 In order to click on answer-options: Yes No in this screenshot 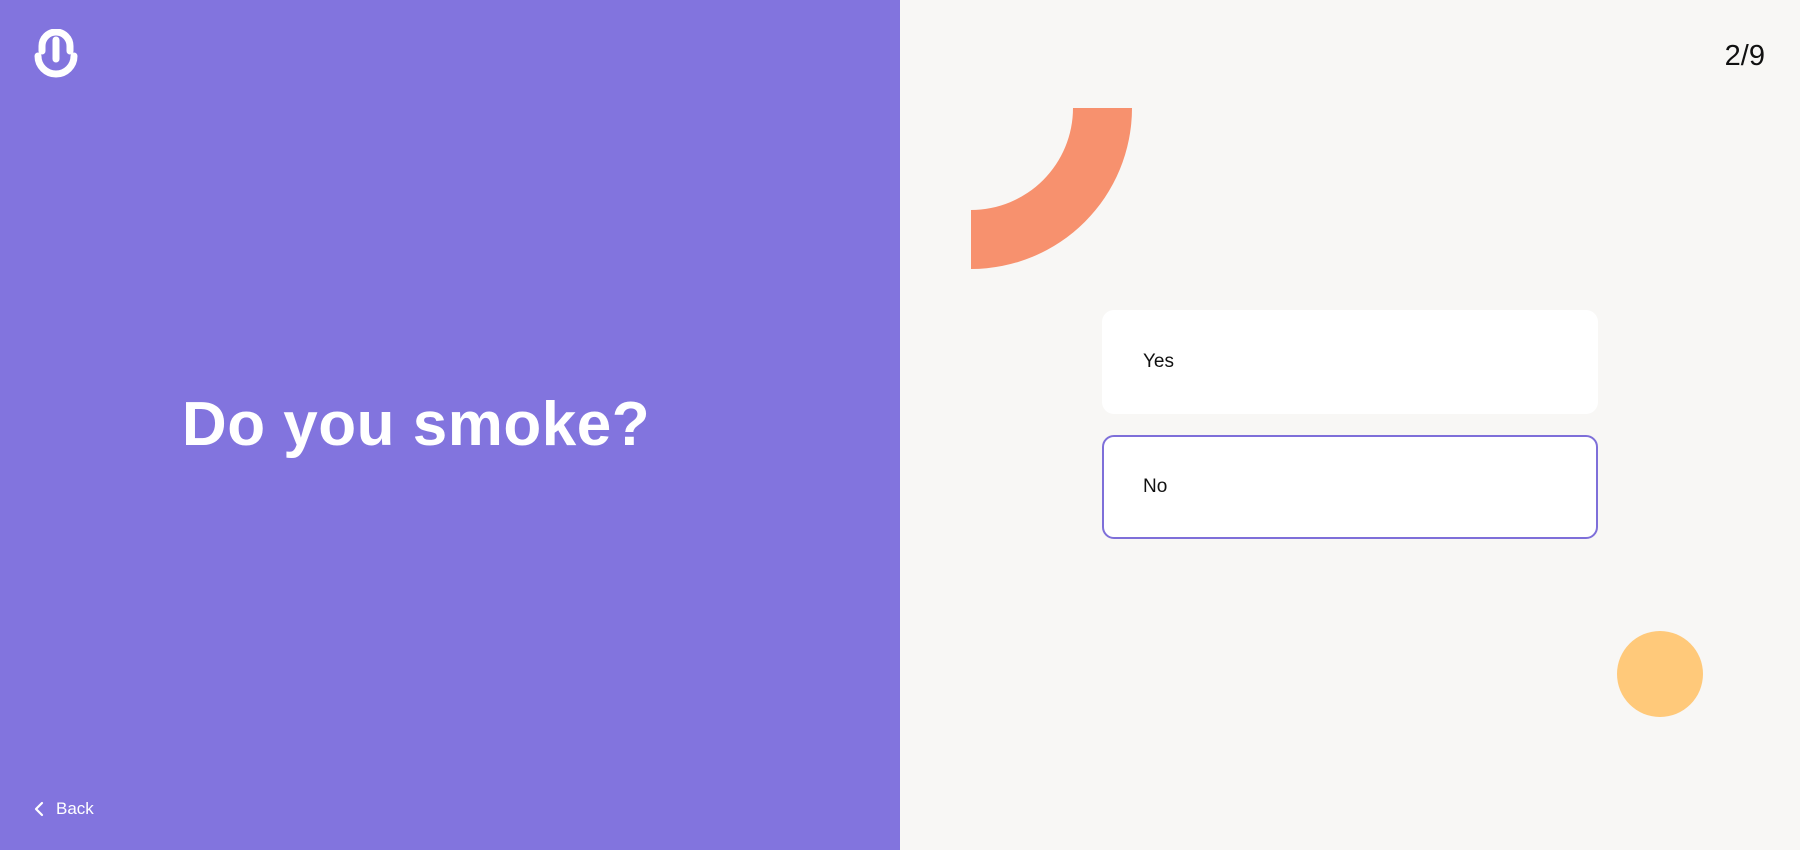, I will do `click(1350, 435)`.